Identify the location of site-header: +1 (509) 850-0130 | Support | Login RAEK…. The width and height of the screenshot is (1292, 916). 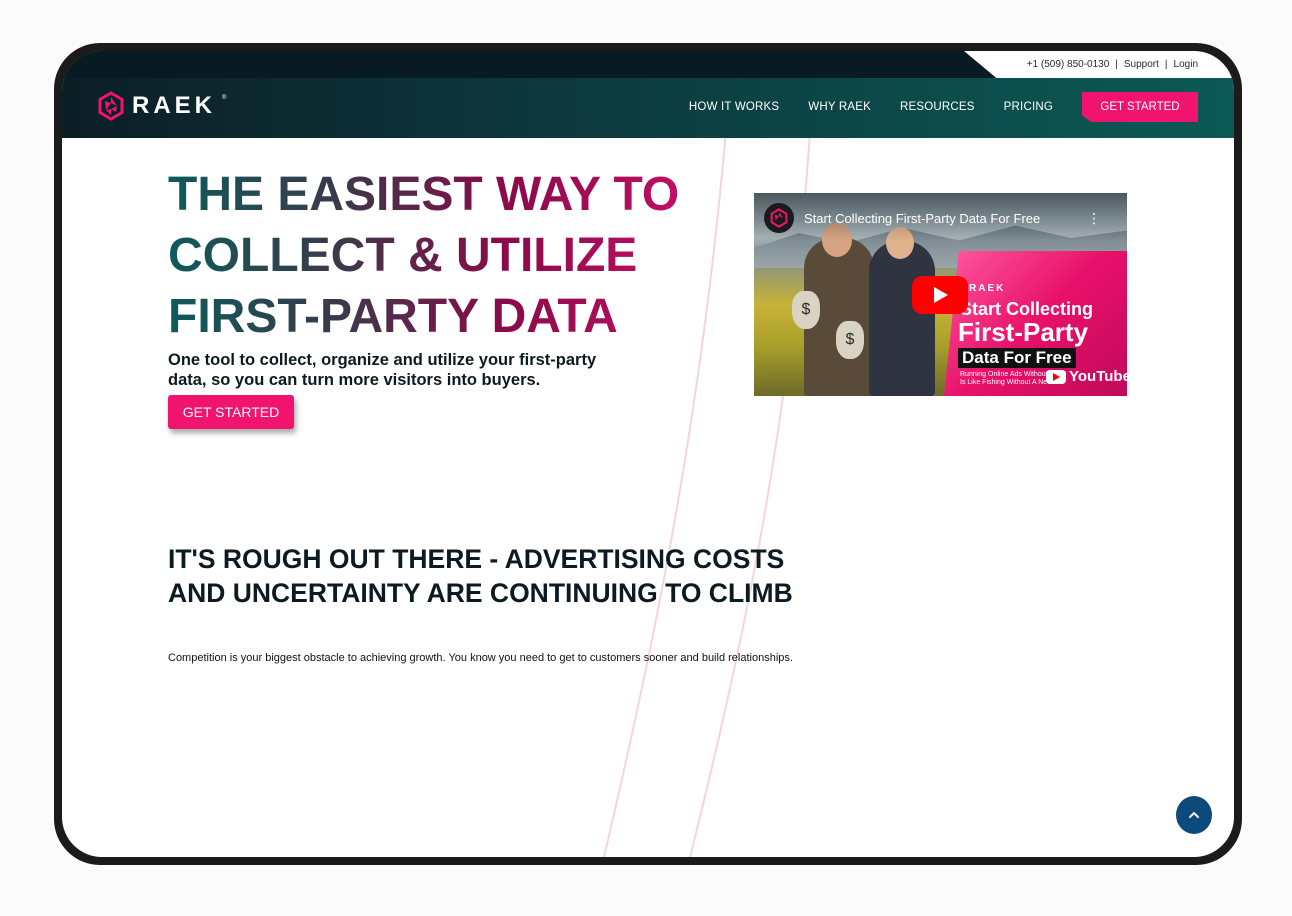
(648, 94).